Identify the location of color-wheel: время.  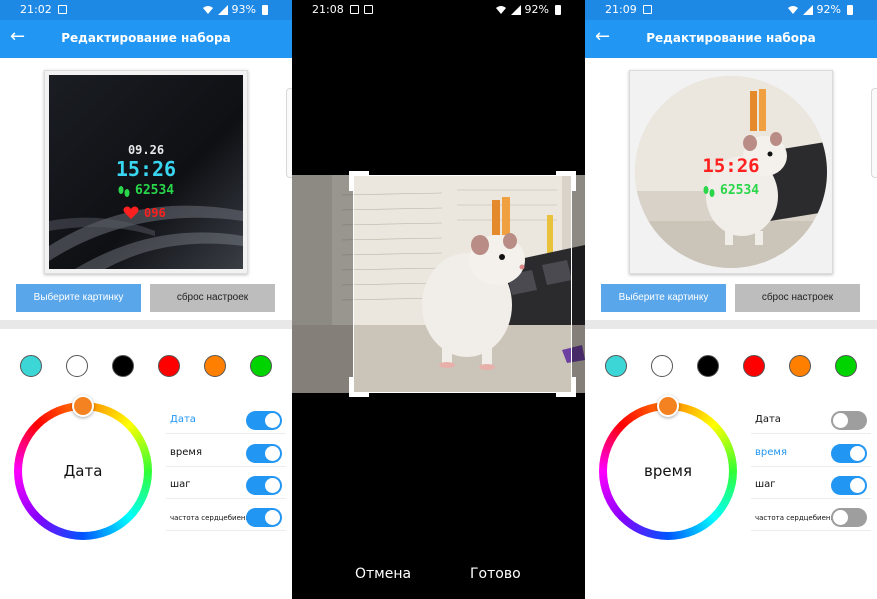
(668, 471).